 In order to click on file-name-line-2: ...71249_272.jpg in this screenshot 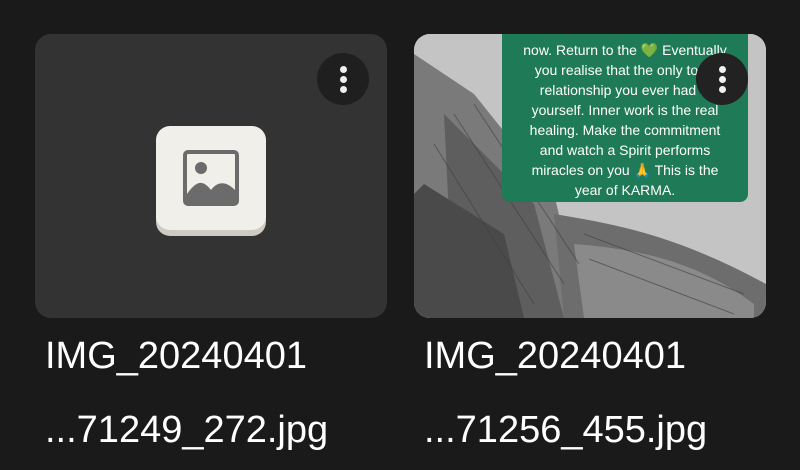, I will do `click(187, 430)`.